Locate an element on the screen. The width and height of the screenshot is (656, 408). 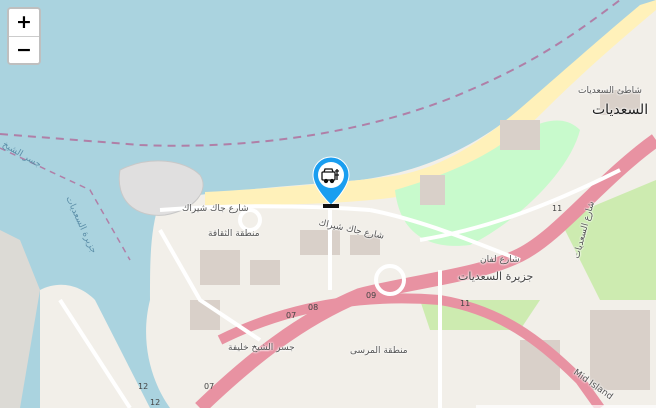
zoom-control: + − is located at coordinates (24, 36).